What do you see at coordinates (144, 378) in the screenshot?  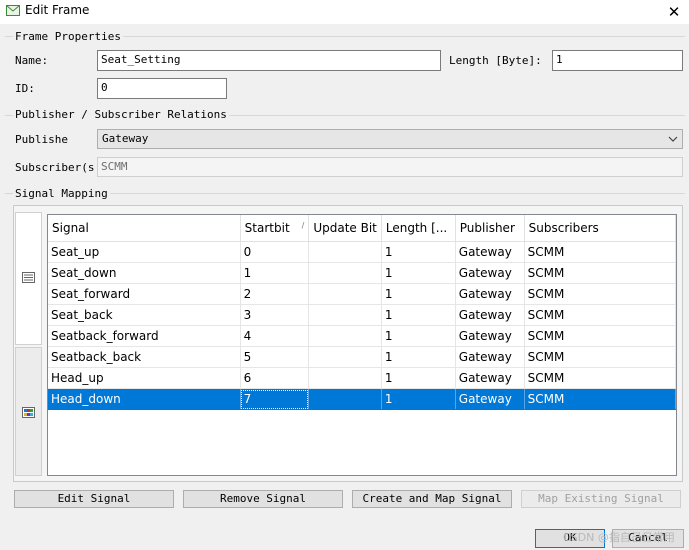 I see `cell-signal: Head_up` at bounding box center [144, 378].